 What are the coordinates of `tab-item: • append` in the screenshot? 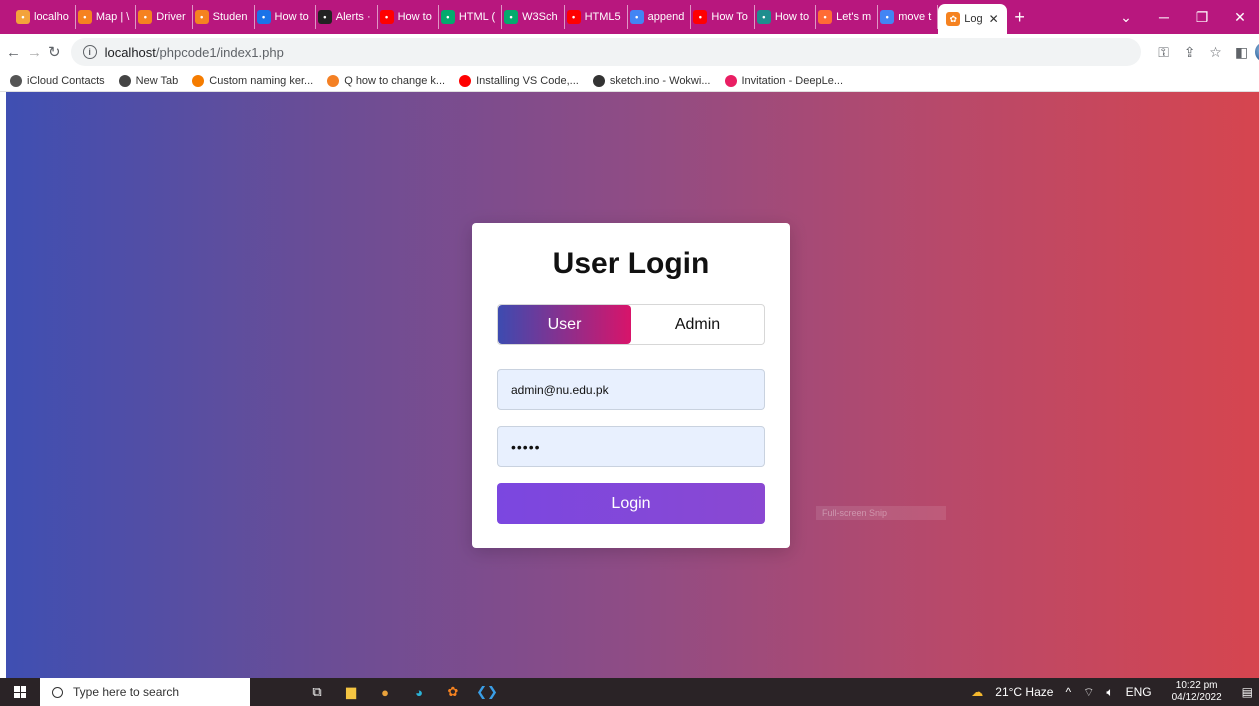 It's located at (660, 17).